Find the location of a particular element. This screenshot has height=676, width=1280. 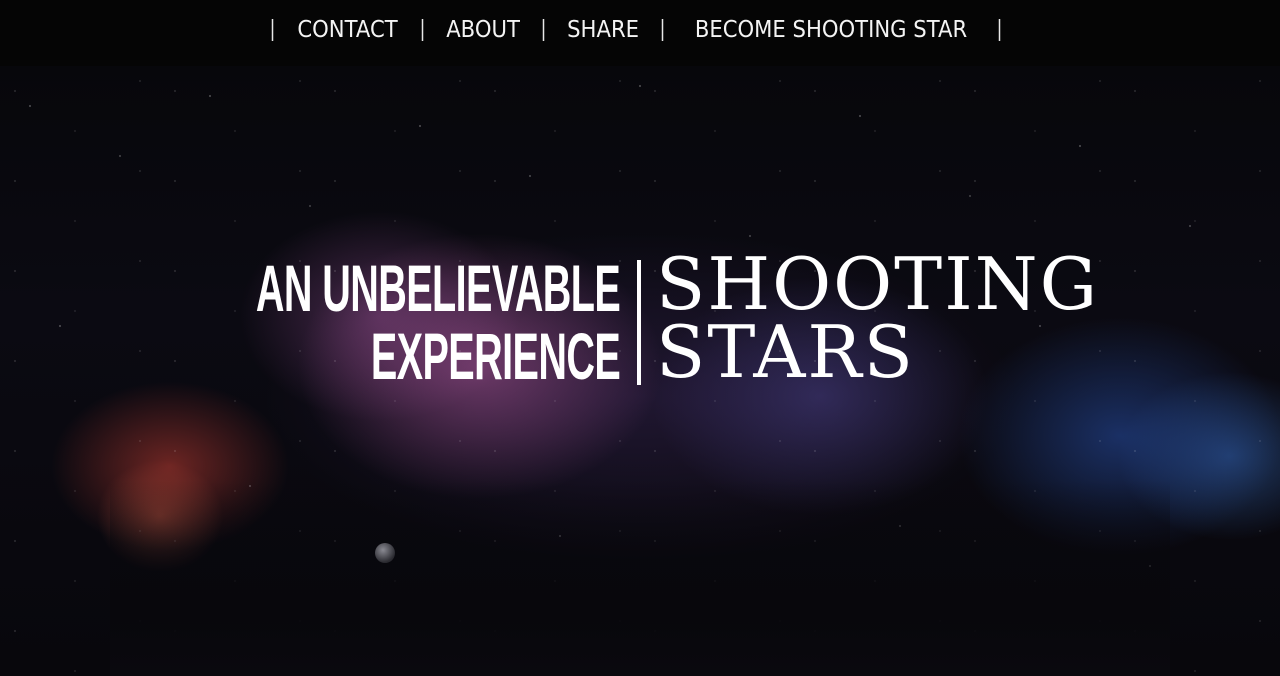

nav-become-shooting-star-link: BECOME SHOOTING STAR is located at coordinates (831, 30).